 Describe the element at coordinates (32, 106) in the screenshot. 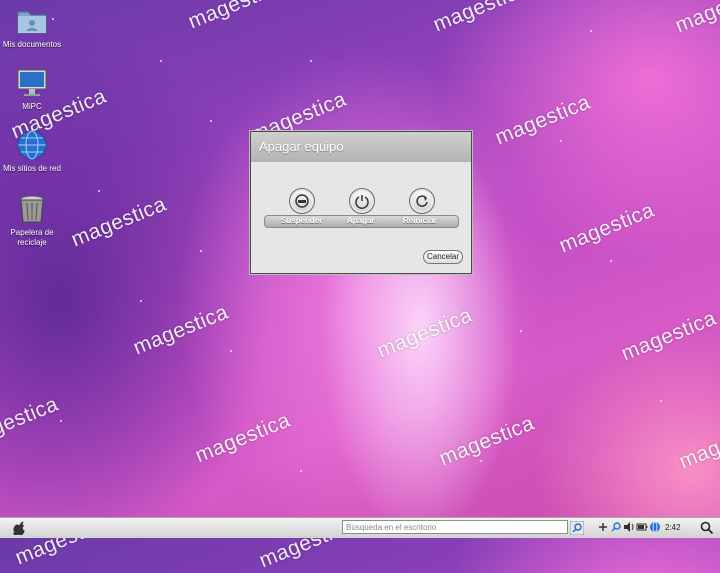

I see `desktop-icon-label: MiPC` at that location.